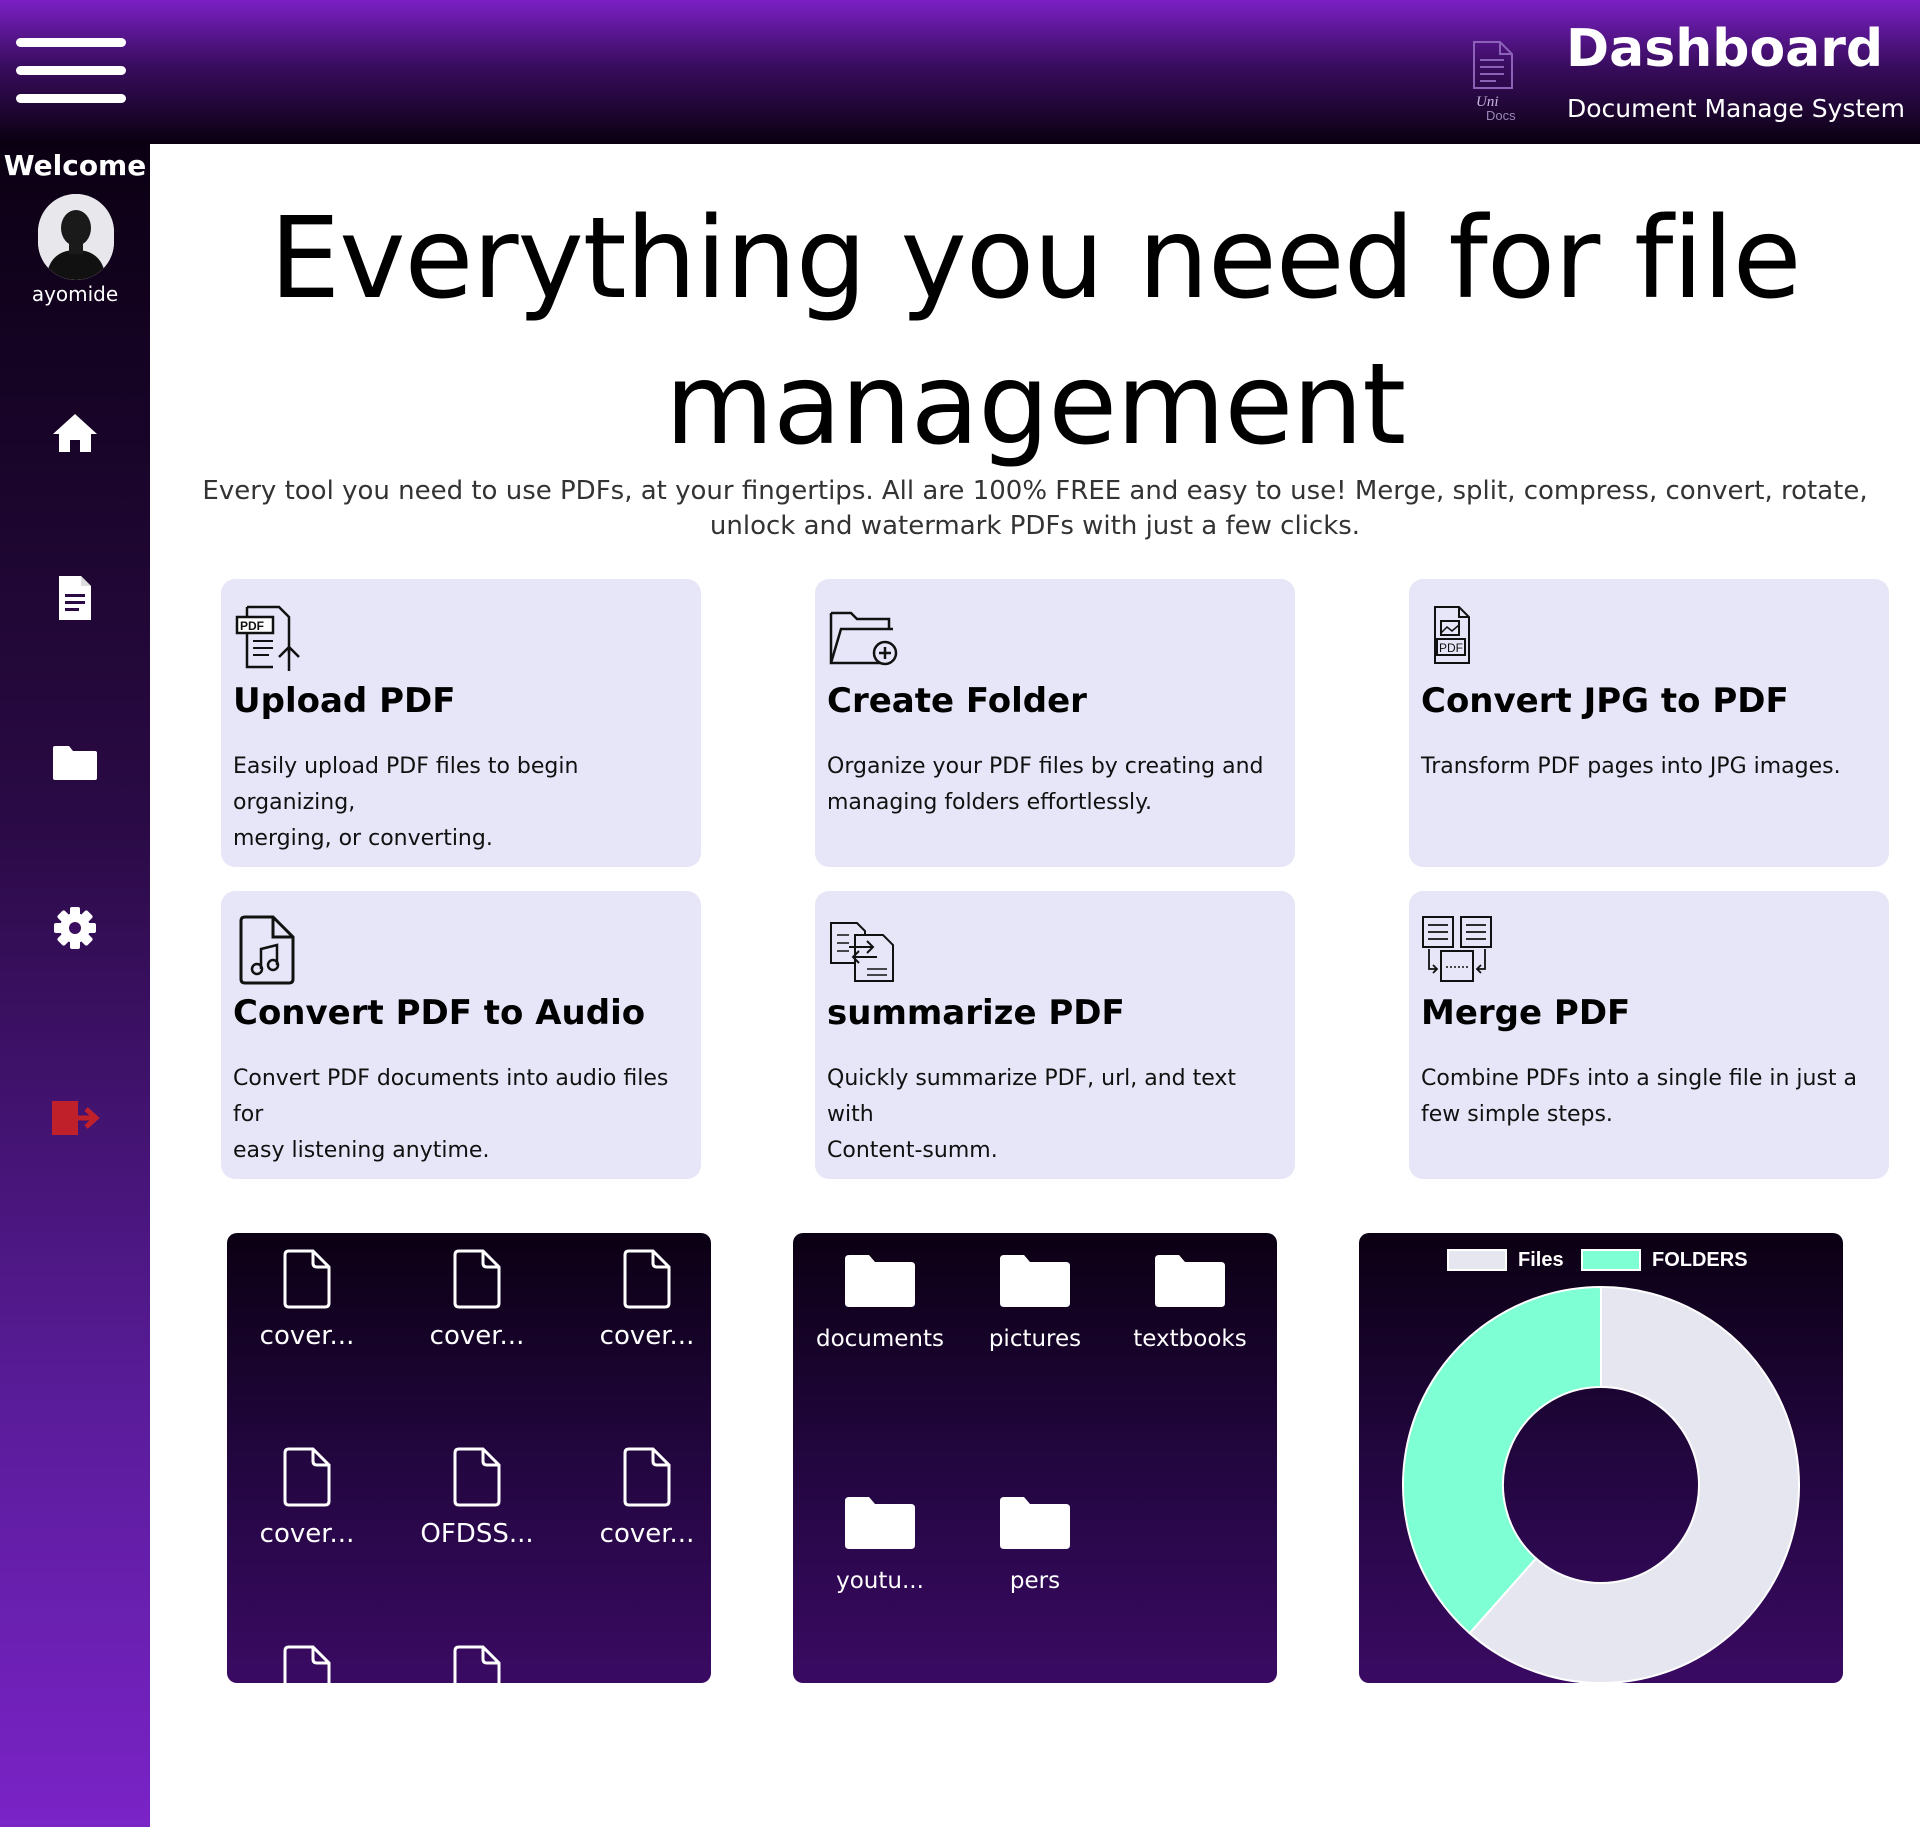 The height and width of the screenshot is (1827, 1920). What do you see at coordinates (75, 598) in the screenshot?
I see `document-icon` at bounding box center [75, 598].